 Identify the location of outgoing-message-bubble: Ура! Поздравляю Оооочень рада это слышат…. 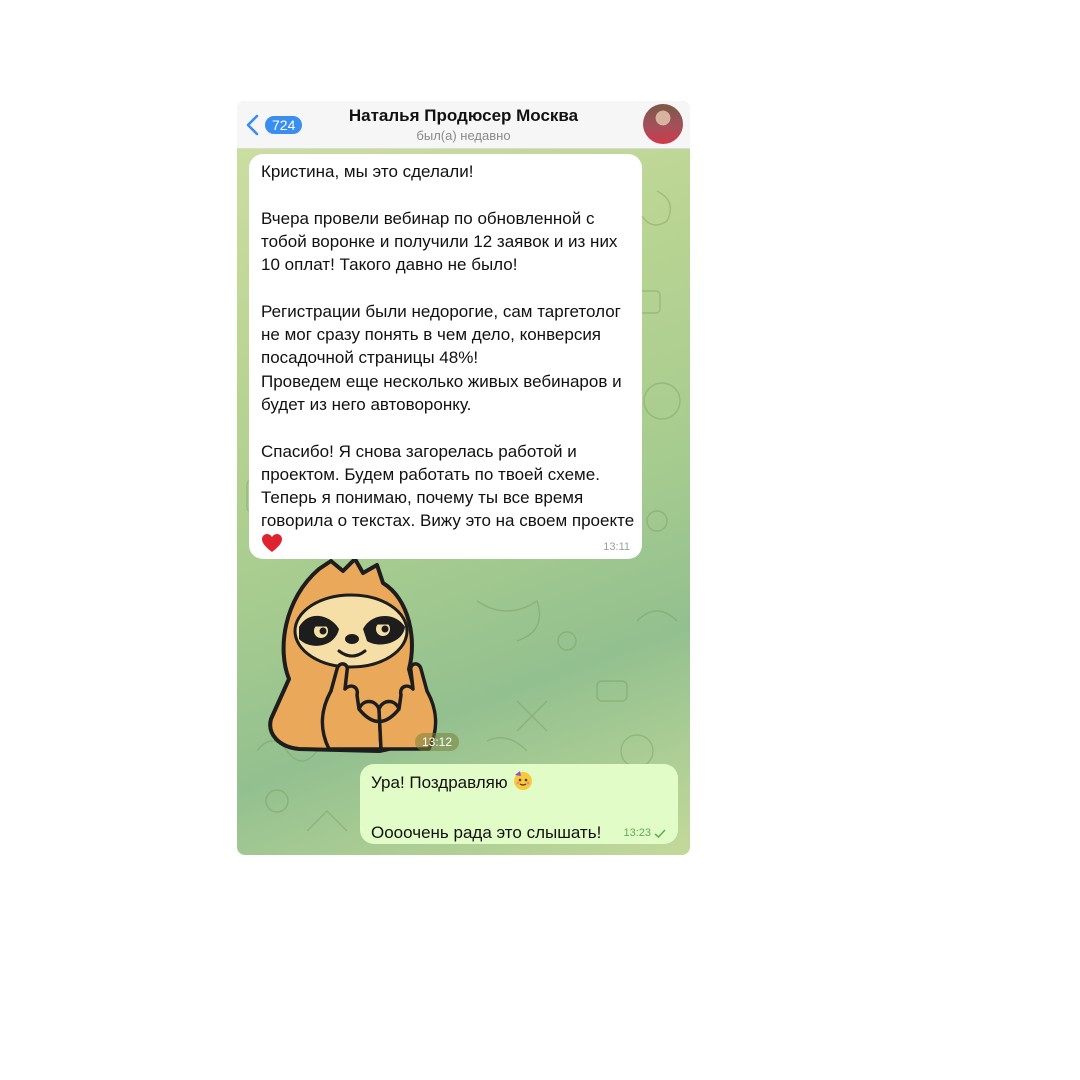
(519, 804).